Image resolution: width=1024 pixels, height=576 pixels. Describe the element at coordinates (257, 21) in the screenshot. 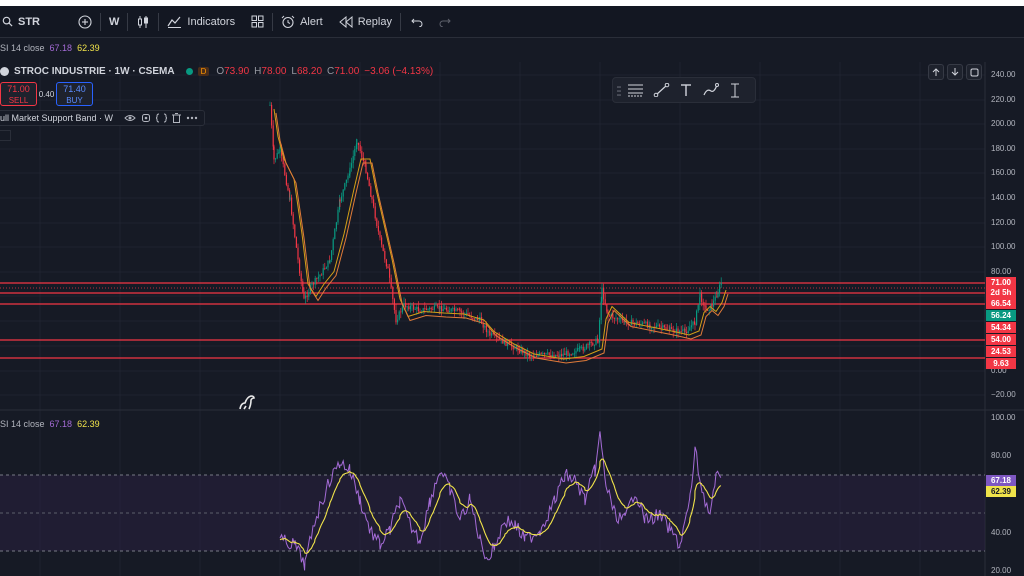

I see `layouts-button` at that location.